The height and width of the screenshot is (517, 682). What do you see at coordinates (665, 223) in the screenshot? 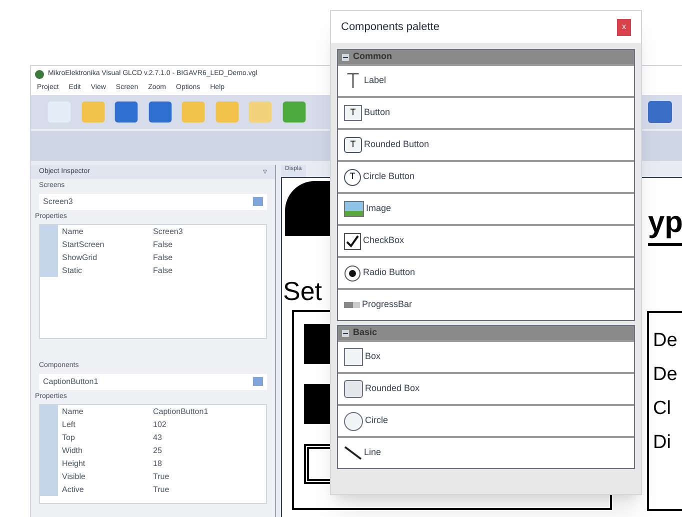
I see `heading-text: yp` at bounding box center [665, 223].